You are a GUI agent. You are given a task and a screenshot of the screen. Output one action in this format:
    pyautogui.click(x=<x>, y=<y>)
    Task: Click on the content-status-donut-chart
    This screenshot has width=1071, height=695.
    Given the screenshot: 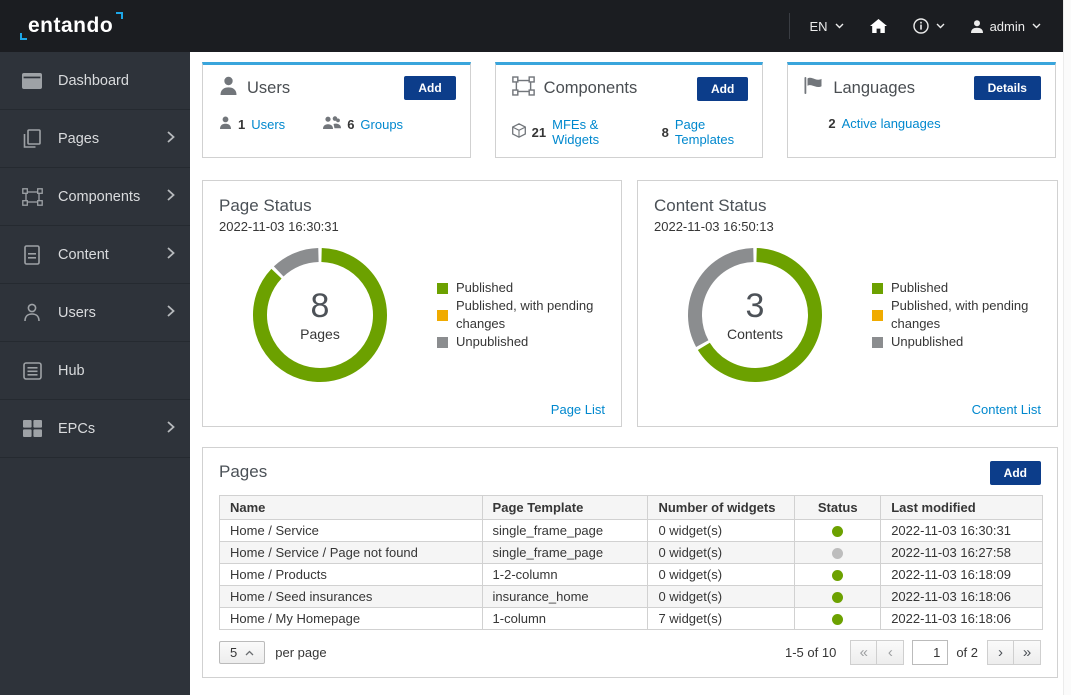 What is the action you would take?
    pyautogui.click(x=755, y=315)
    